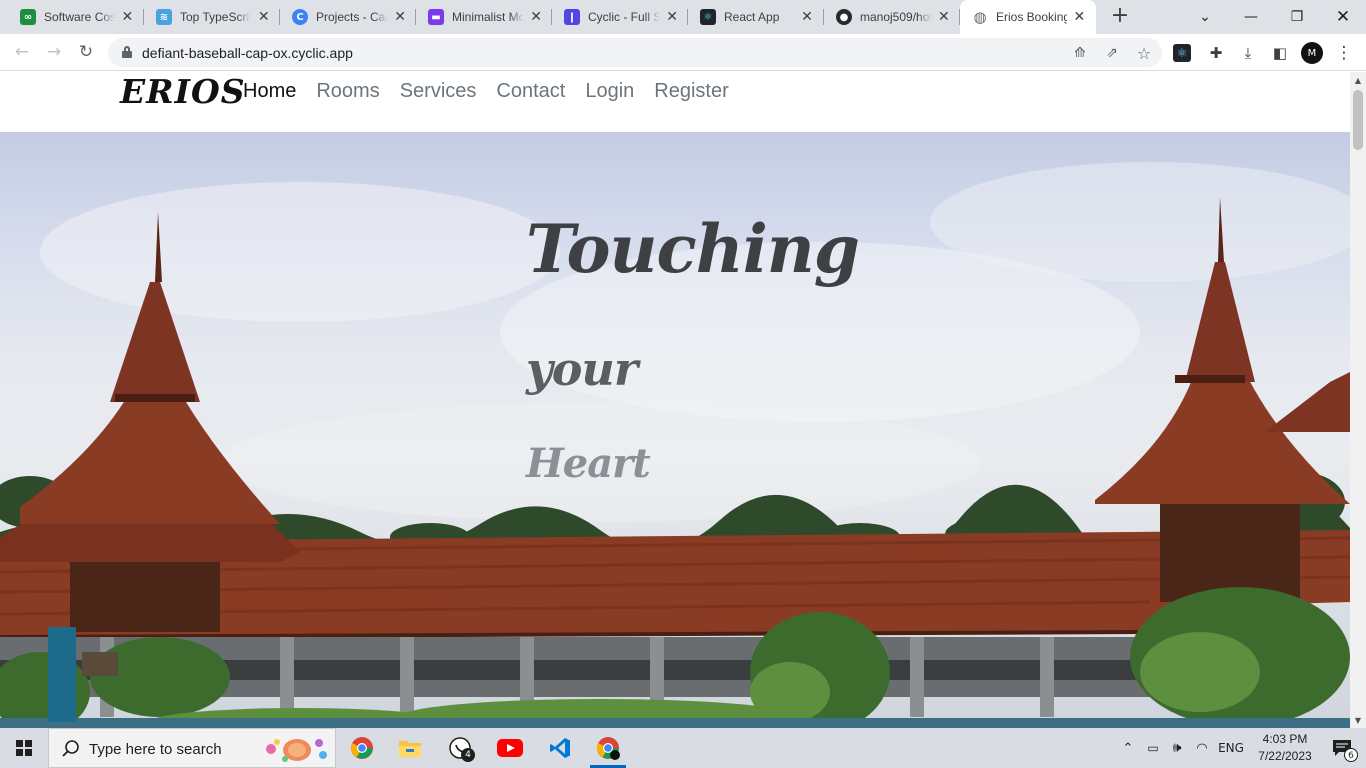 This screenshot has width=1366, height=768. What do you see at coordinates (164, 17) in the screenshot?
I see `typescript-icon: ≋` at bounding box center [164, 17].